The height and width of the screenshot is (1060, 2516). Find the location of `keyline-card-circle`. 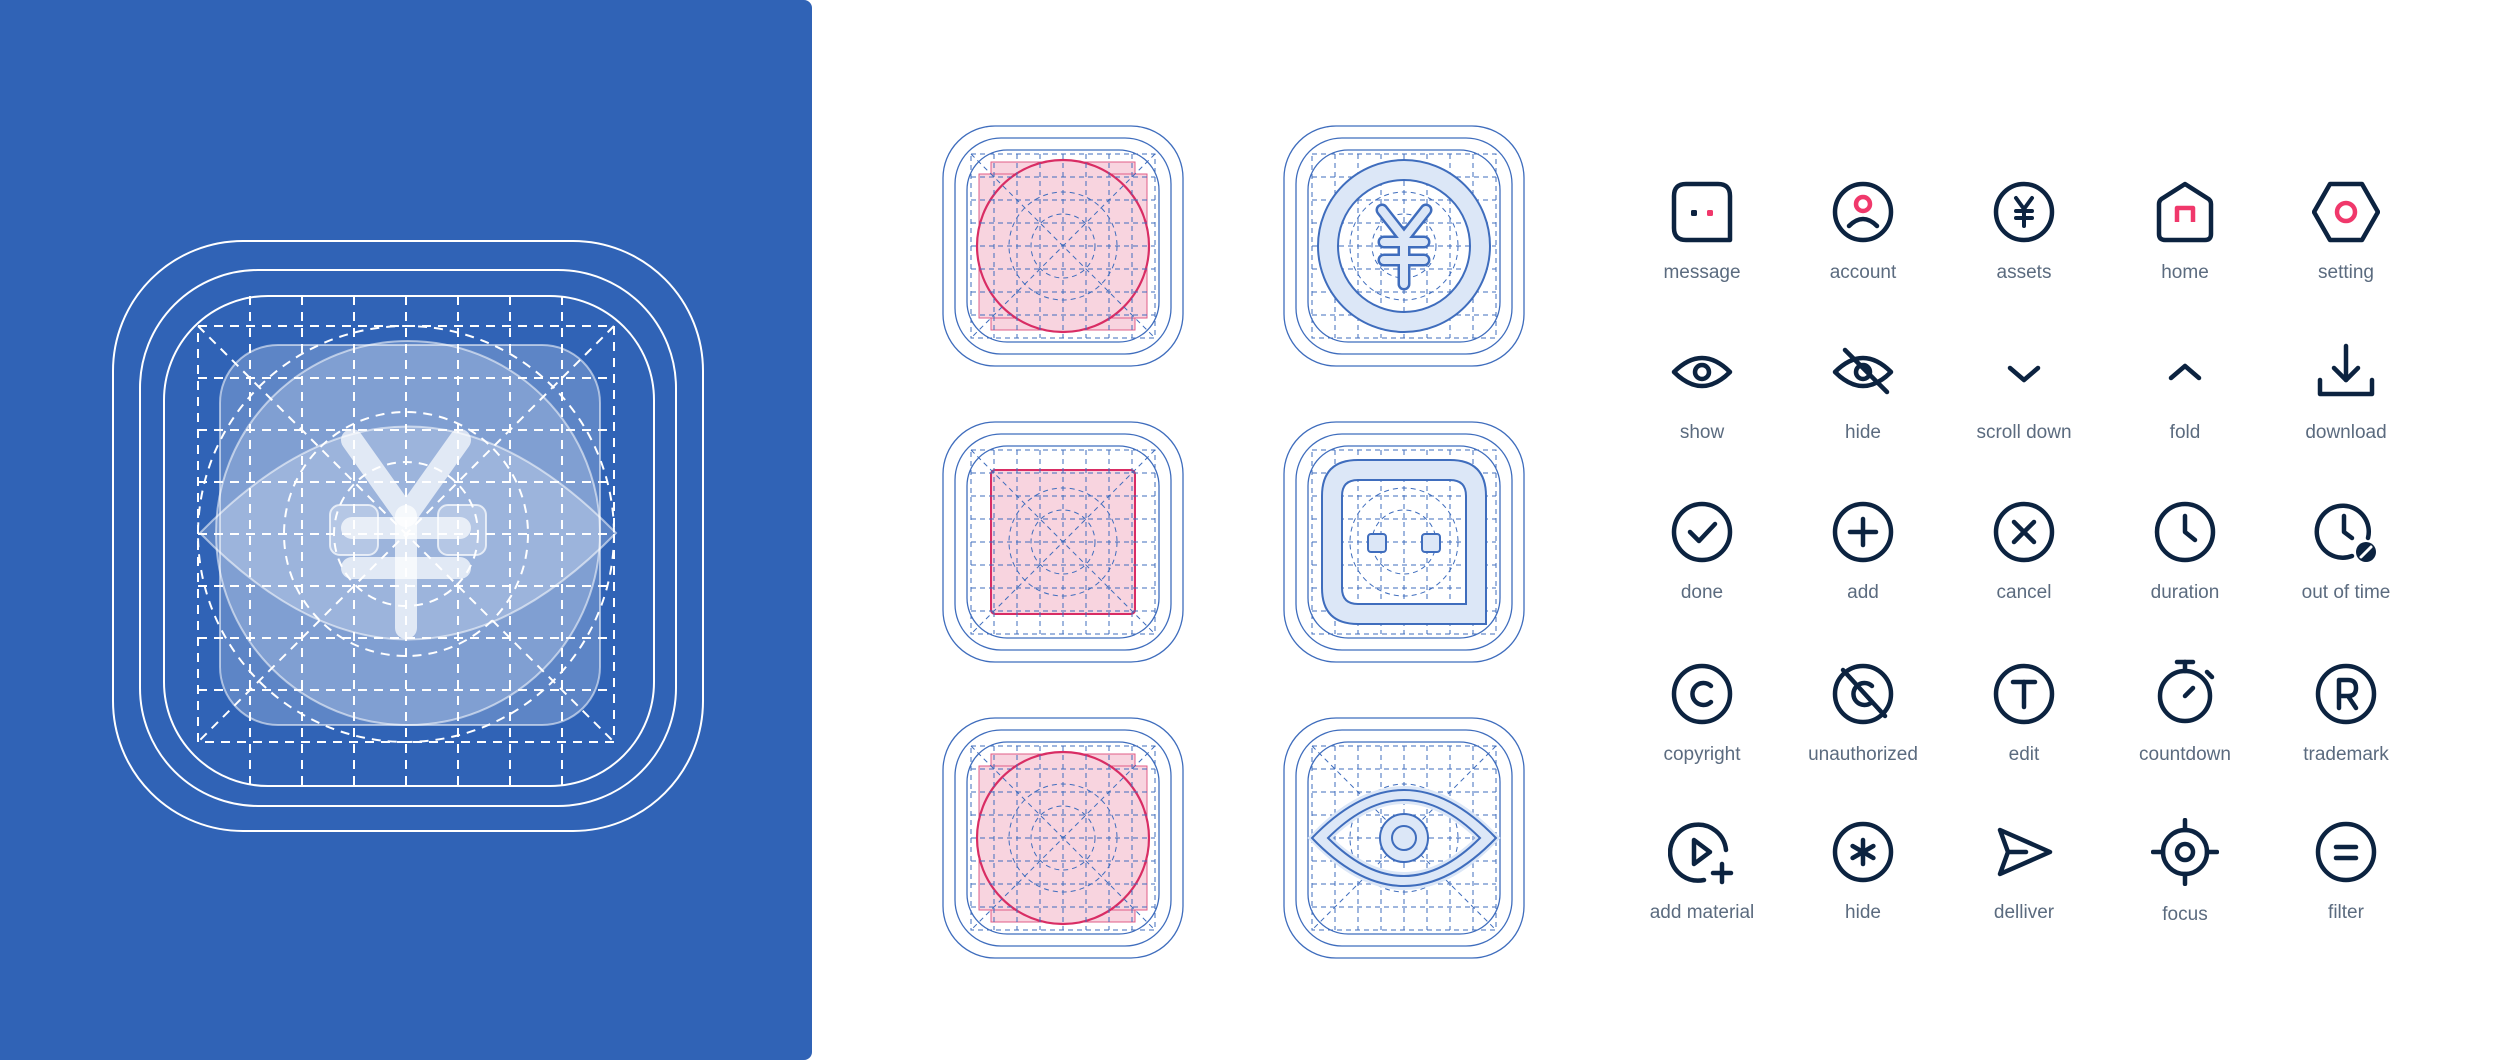

keyline-card-circle is located at coordinates (1063, 246).